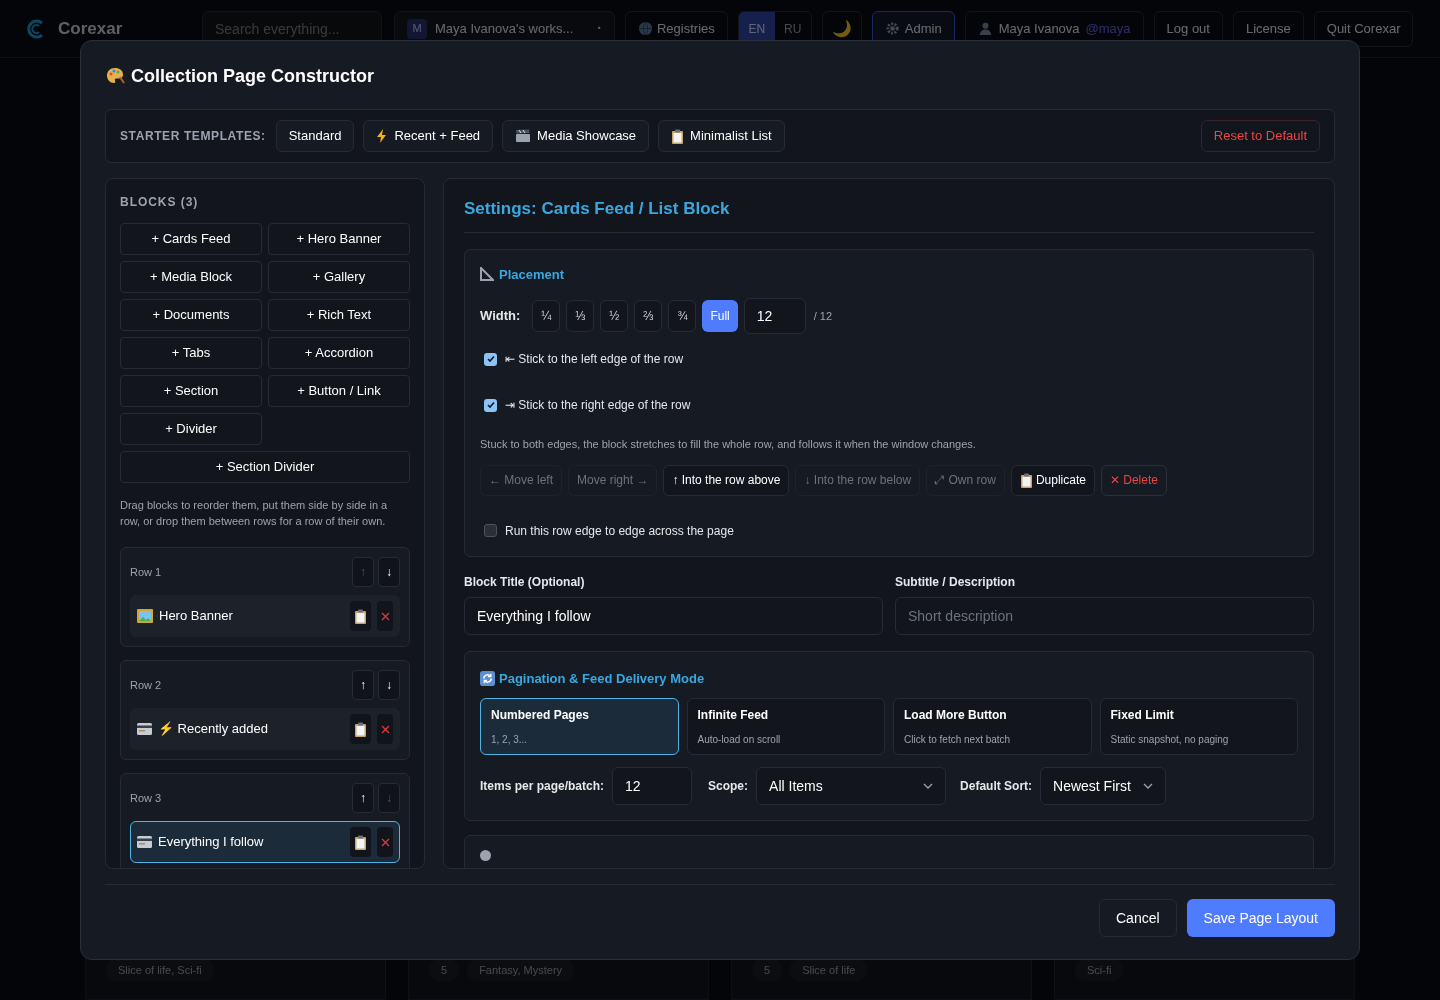 The image size is (1440, 1000). I want to click on tag-chip: Fantasy, Mystery, so click(521, 969).